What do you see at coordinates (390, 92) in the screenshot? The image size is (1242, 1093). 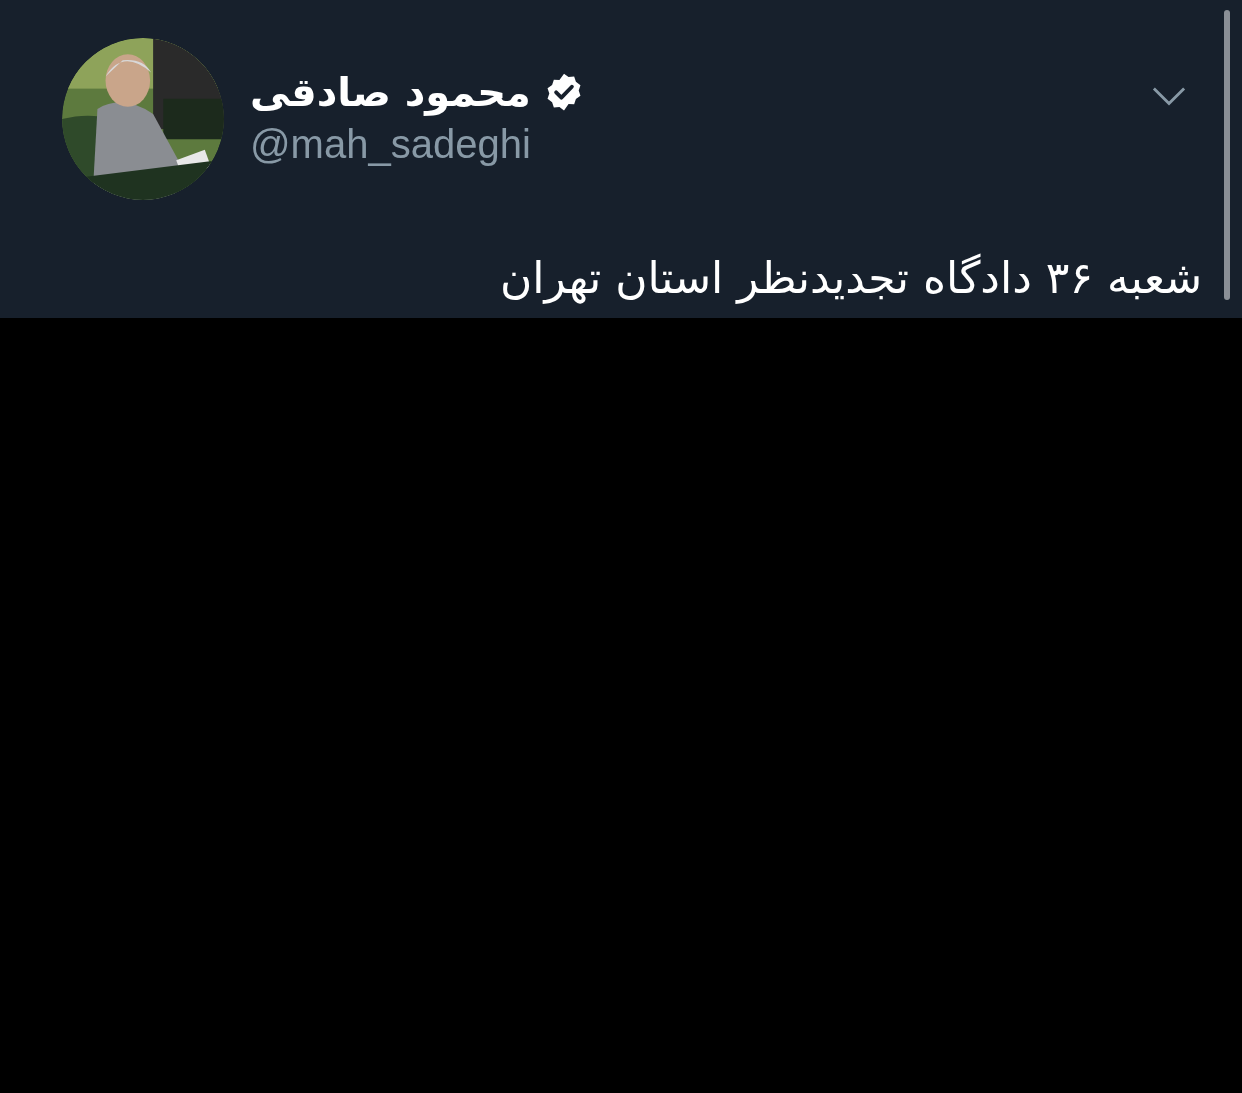 I see `author-name: محمود صادقی` at bounding box center [390, 92].